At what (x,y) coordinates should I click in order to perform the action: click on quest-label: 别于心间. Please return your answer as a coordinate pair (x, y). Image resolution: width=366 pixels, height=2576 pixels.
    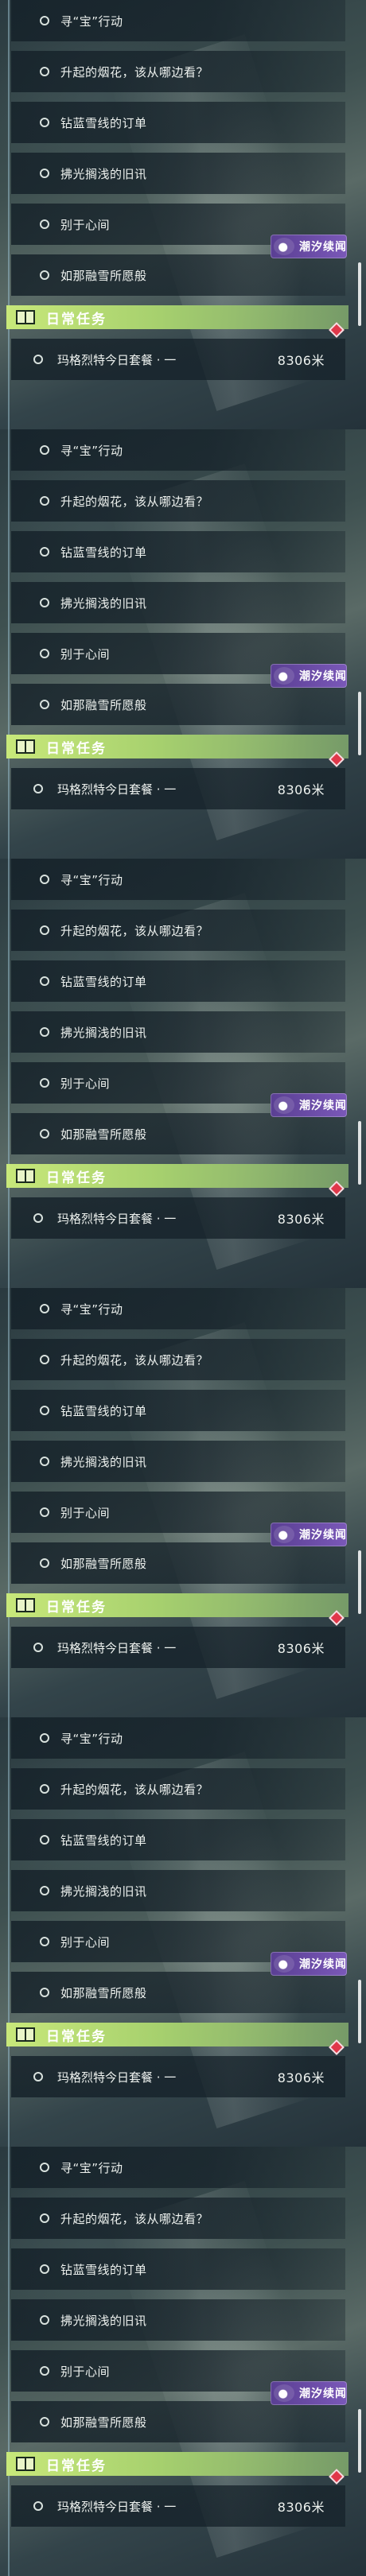
    Looking at the image, I should click on (85, 1512).